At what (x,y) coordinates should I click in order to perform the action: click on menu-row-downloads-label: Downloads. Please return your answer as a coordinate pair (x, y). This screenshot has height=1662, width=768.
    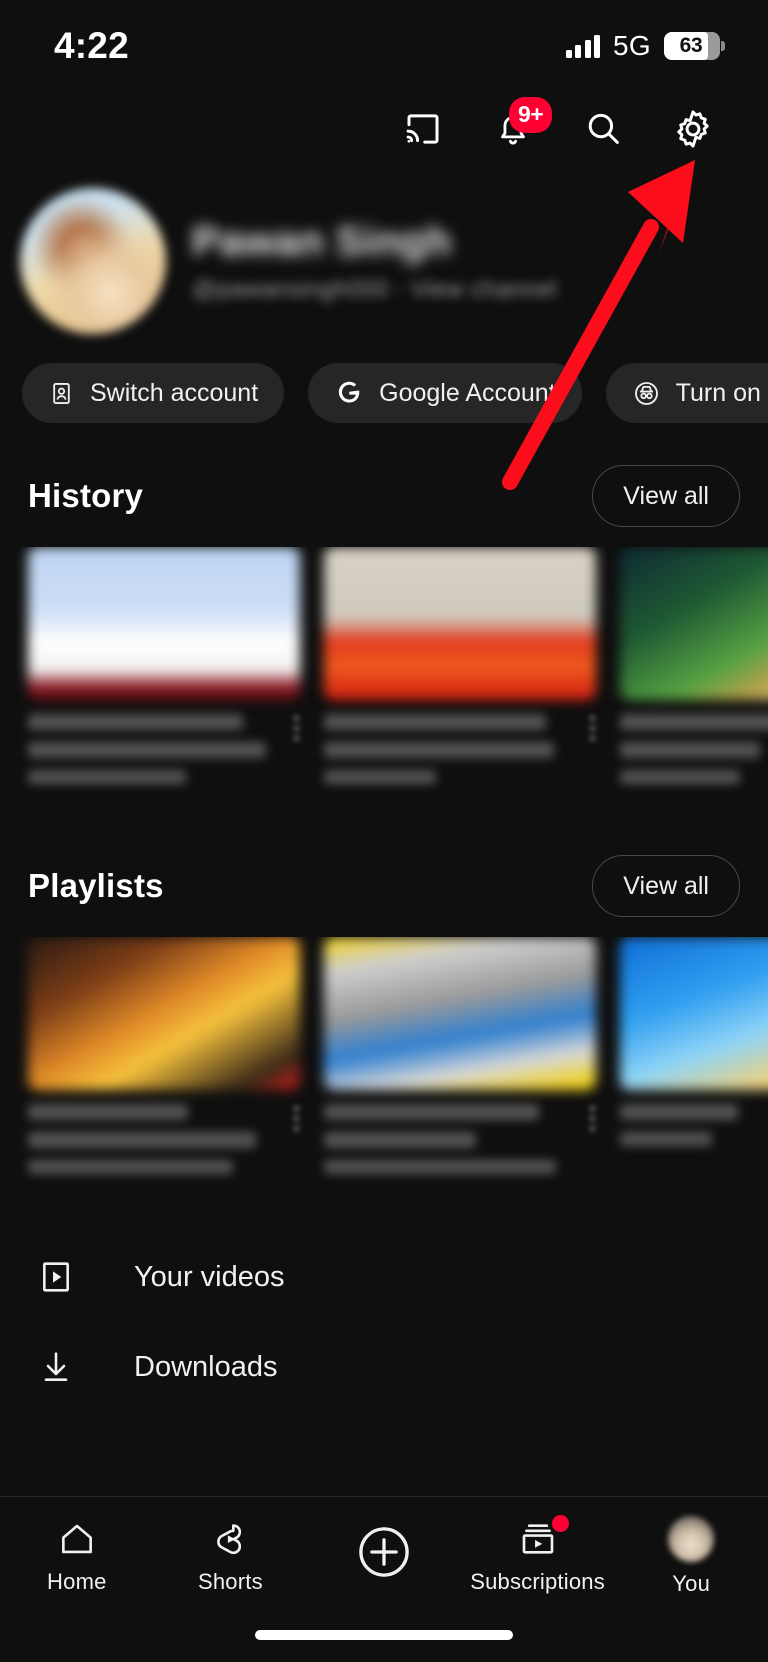
    Looking at the image, I should click on (206, 1366).